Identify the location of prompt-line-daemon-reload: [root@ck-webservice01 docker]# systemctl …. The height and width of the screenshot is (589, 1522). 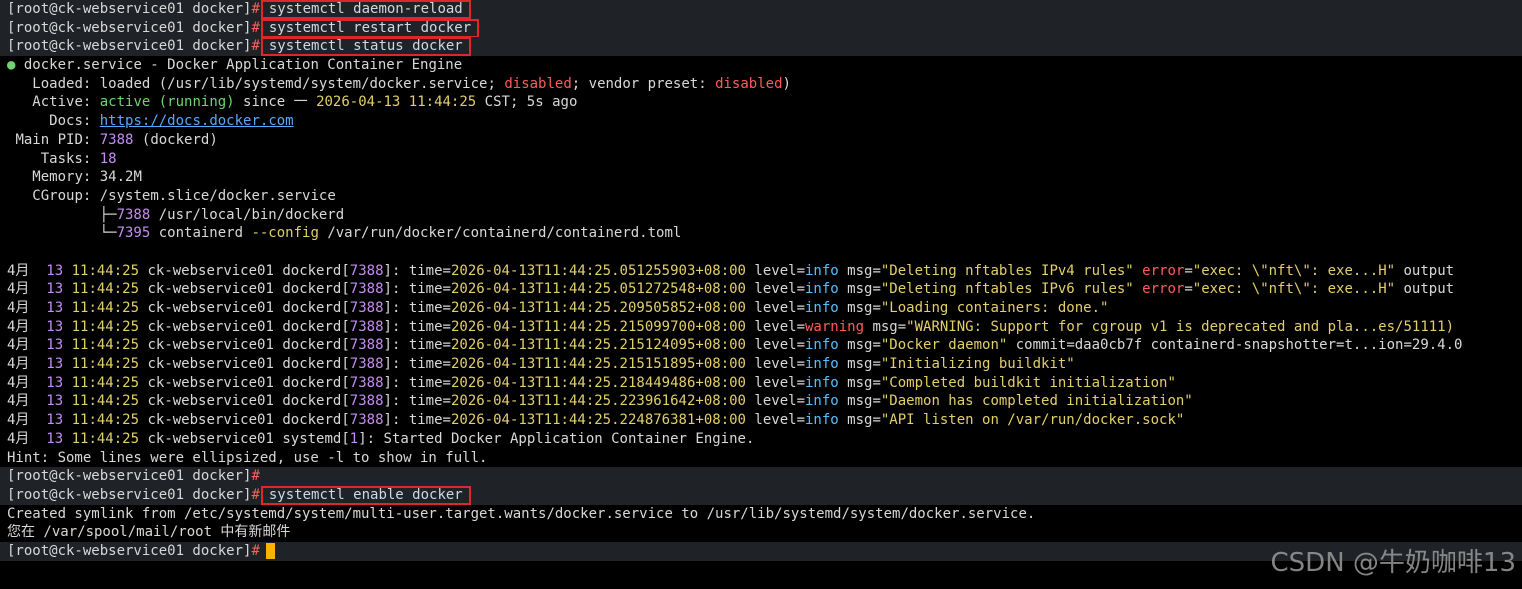
(761, 9).